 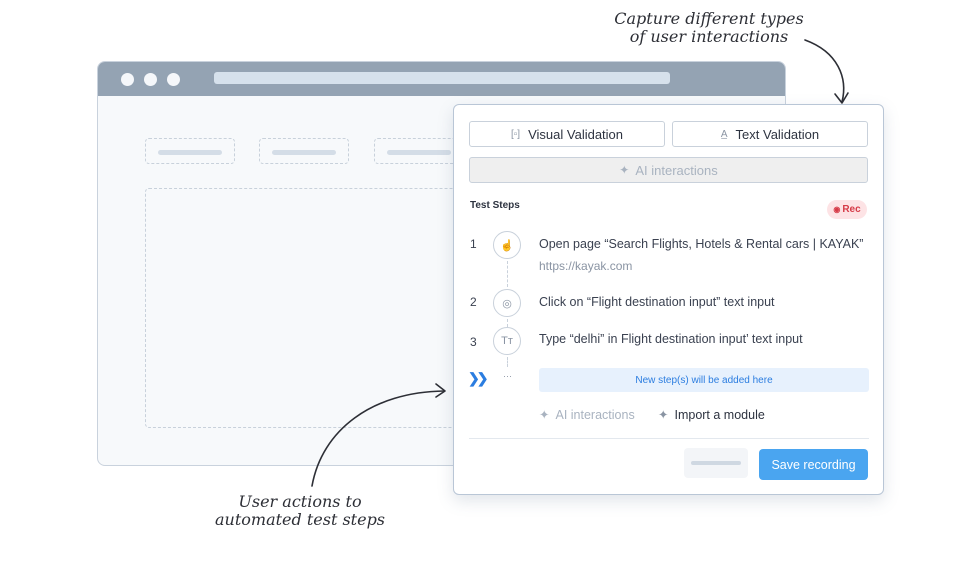 I want to click on rec-label: Rec, so click(x=851, y=209).